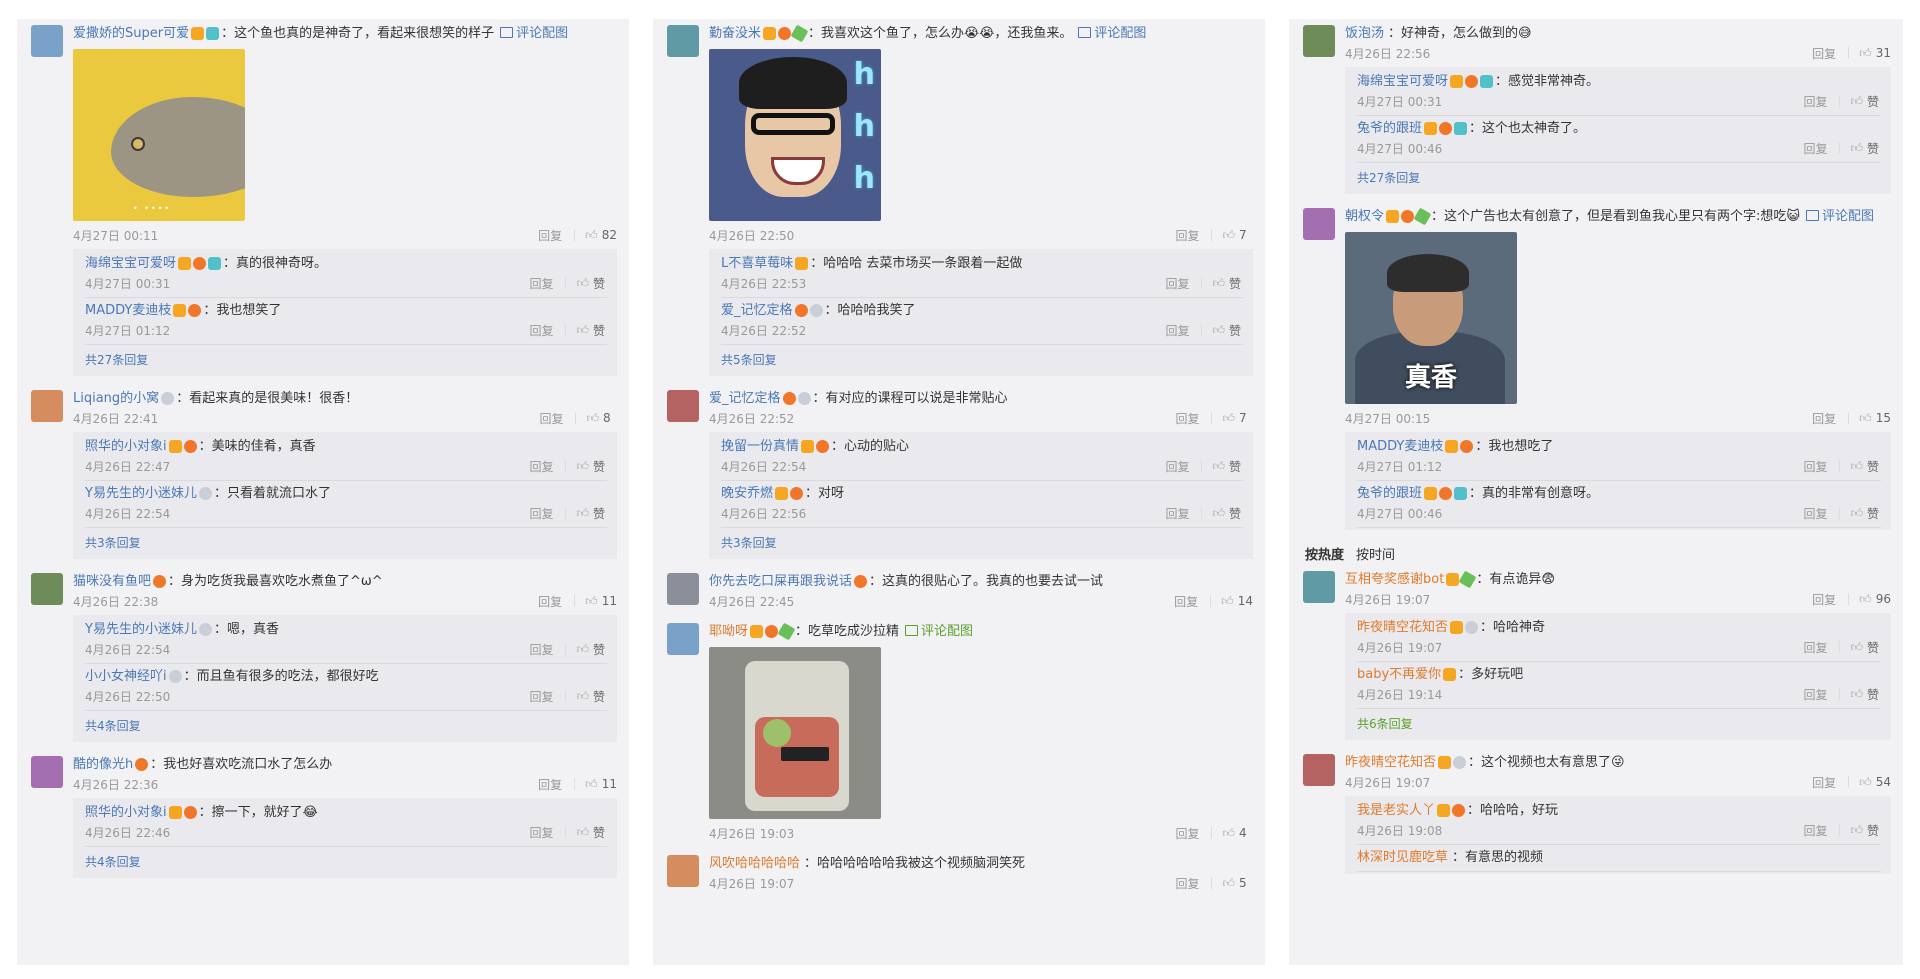  What do you see at coordinates (1237, 833) in the screenshot?
I see `like-button: 👍︎ 4` at bounding box center [1237, 833].